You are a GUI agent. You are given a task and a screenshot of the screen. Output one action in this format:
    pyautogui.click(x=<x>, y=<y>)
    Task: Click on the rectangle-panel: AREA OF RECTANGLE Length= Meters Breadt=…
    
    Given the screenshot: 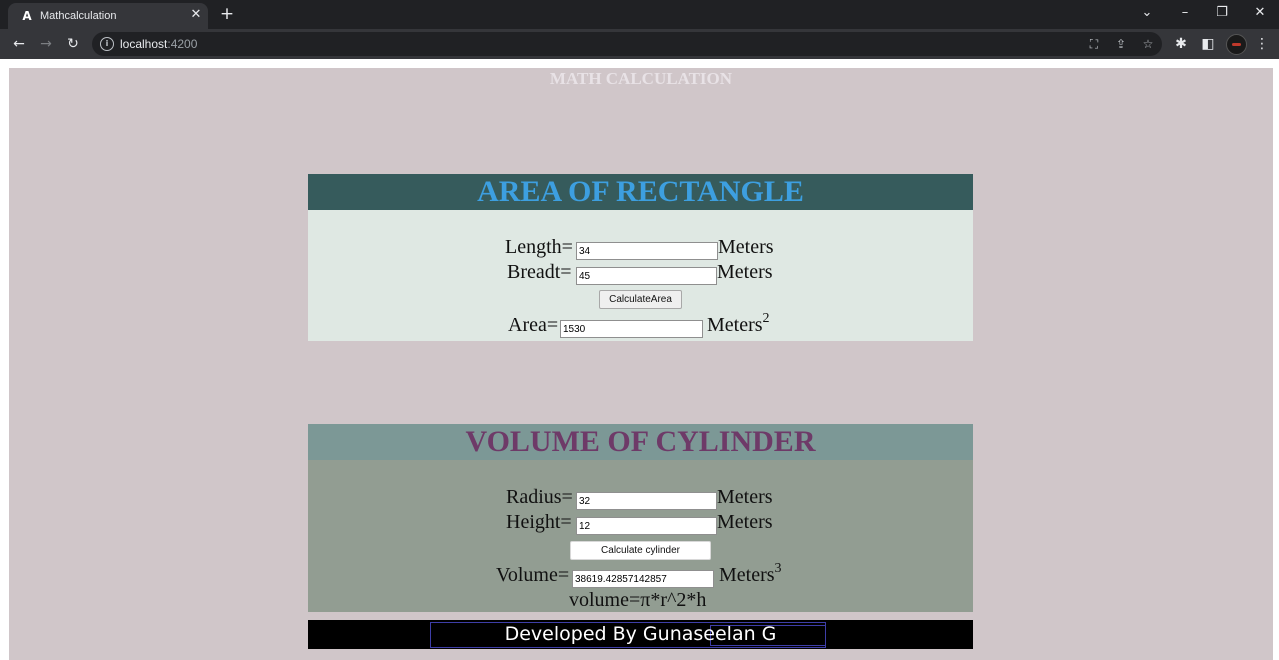 What is the action you would take?
    pyautogui.click(x=640, y=257)
    